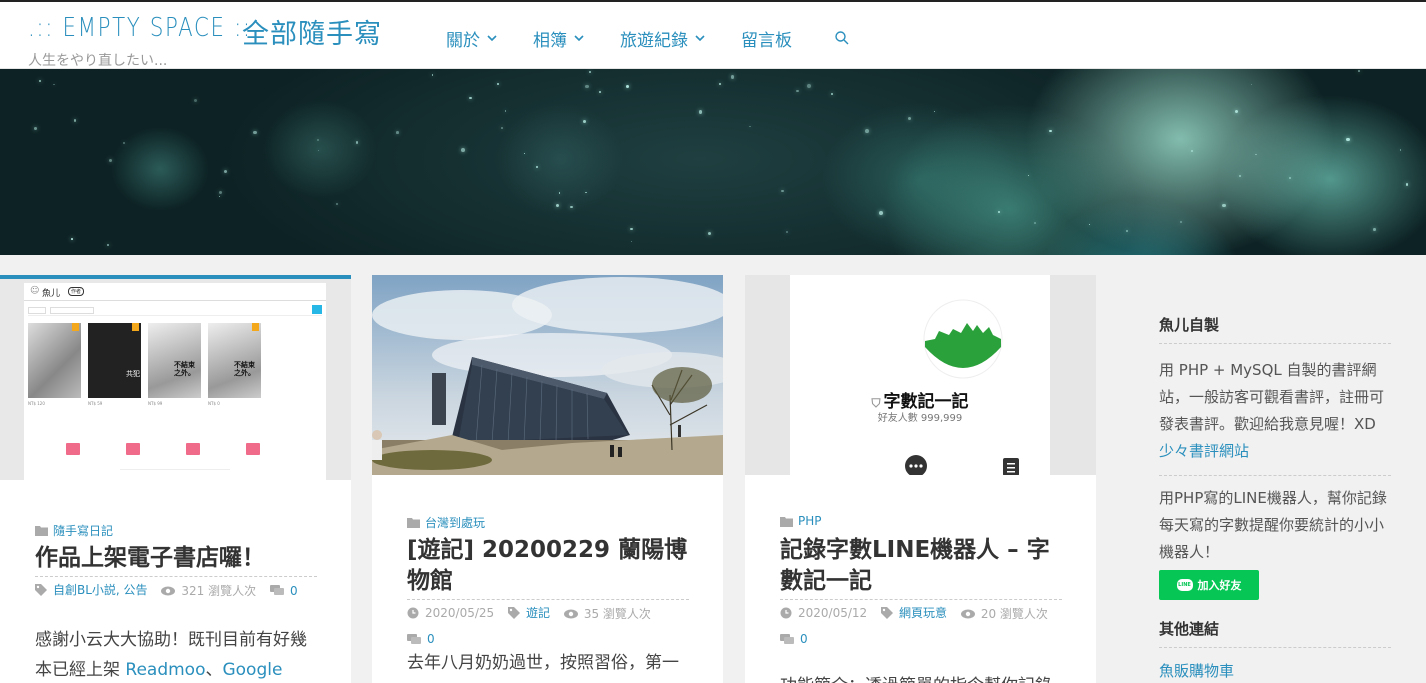 The width and height of the screenshot is (1426, 683). I want to click on line-add-friend-button: LINE 加入好友, so click(1209, 585).